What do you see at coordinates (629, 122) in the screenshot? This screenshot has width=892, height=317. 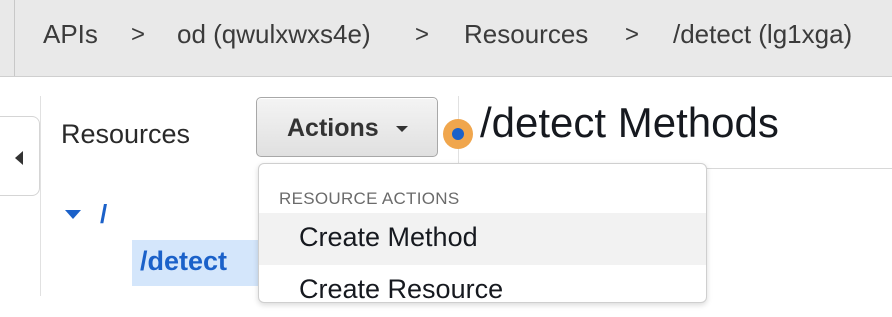 I see `page-title: /detect Methods` at bounding box center [629, 122].